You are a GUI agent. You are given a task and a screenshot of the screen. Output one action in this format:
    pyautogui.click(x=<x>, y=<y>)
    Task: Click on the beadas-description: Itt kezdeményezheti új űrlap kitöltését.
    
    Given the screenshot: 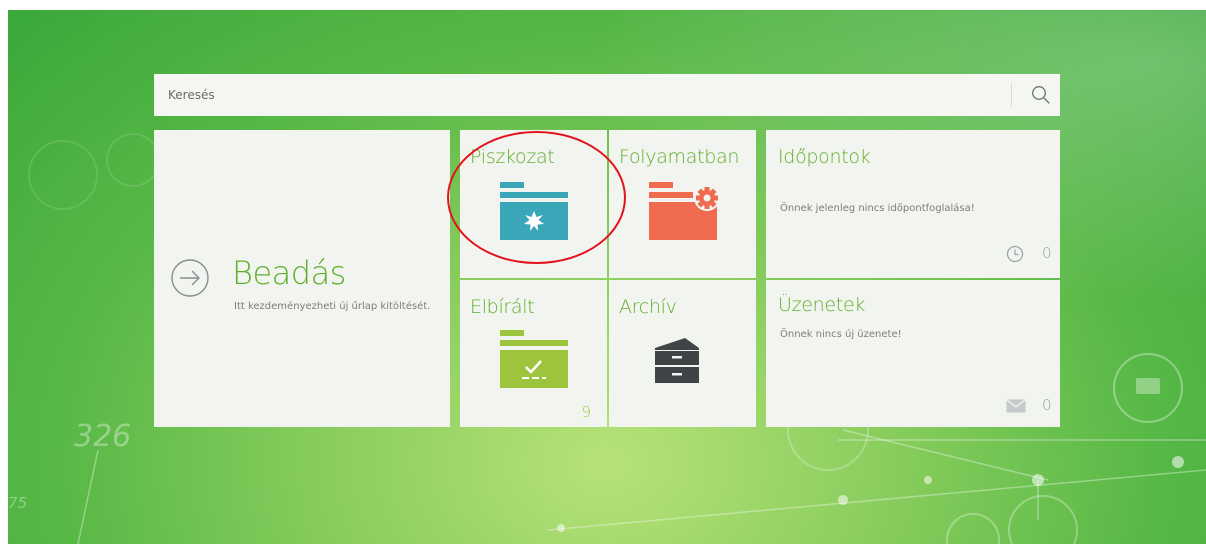 What is the action you would take?
    pyautogui.click(x=332, y=306)
    